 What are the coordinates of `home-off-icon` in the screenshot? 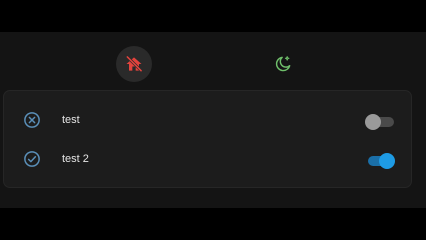 It's located at (134, 63).